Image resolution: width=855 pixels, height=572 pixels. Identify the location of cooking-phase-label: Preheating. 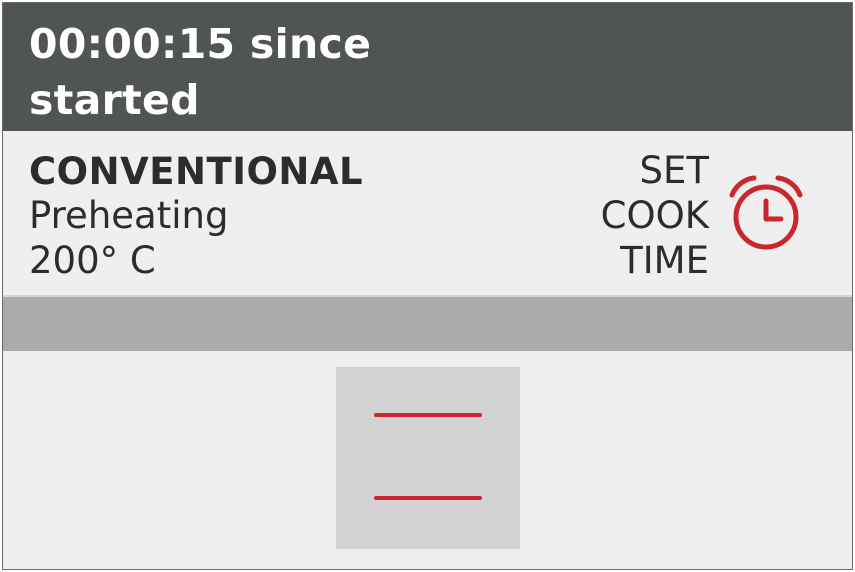
(129, 215).